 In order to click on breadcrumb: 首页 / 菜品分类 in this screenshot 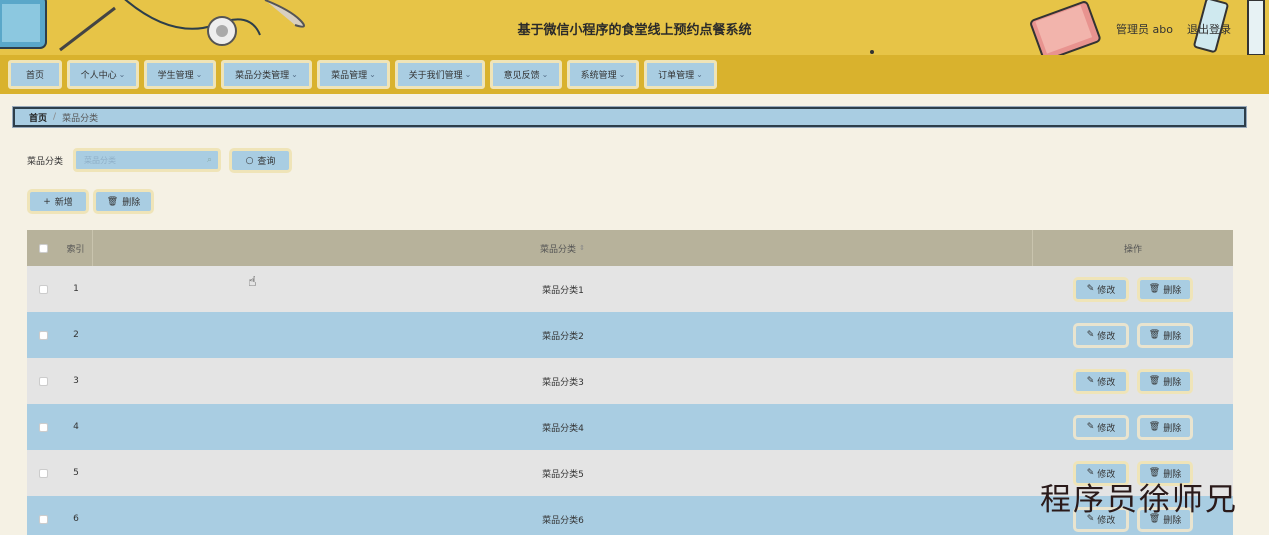, I will do `click(629, 117)`.